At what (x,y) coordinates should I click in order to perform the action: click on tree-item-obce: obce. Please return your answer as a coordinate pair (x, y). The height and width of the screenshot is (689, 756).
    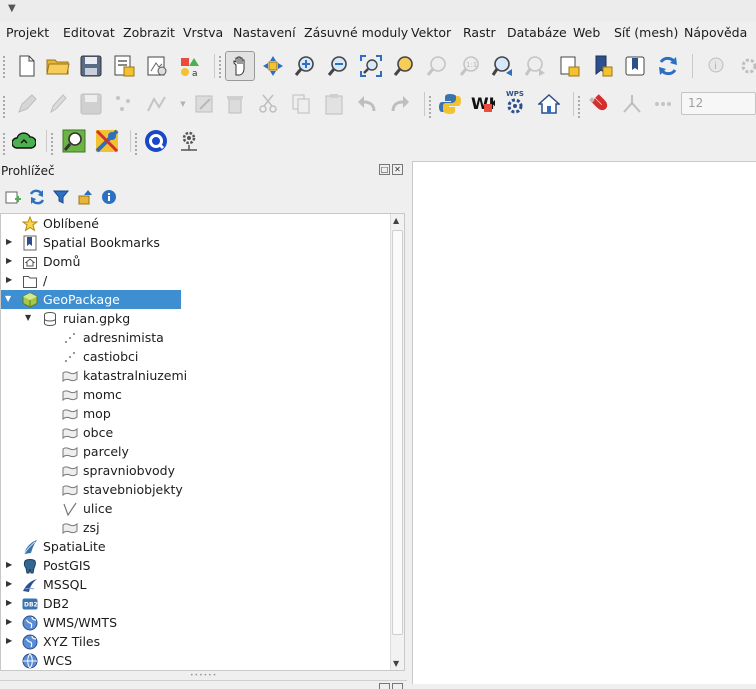
    Looking at the image, I should click on (196, 432).